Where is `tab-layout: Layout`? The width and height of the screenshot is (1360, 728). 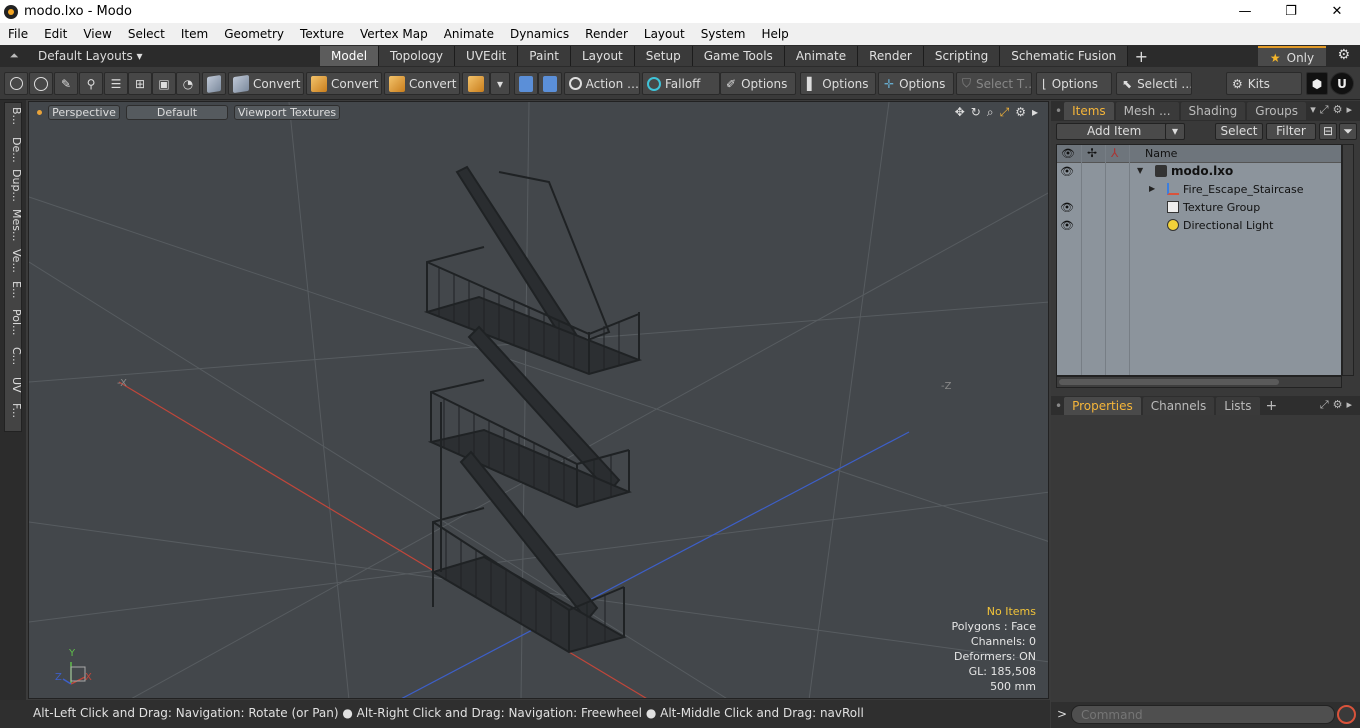
tab-layout: Layout is located at coordinates (602, 56).